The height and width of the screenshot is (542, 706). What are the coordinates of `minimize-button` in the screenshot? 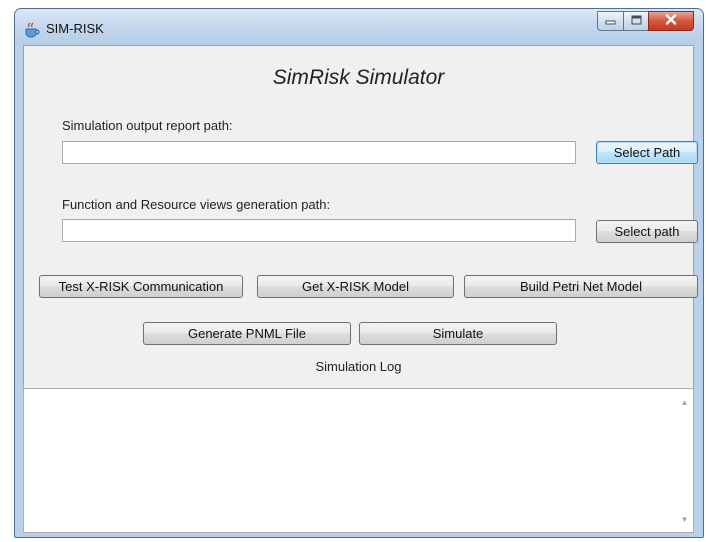 It's located at (610, 21).